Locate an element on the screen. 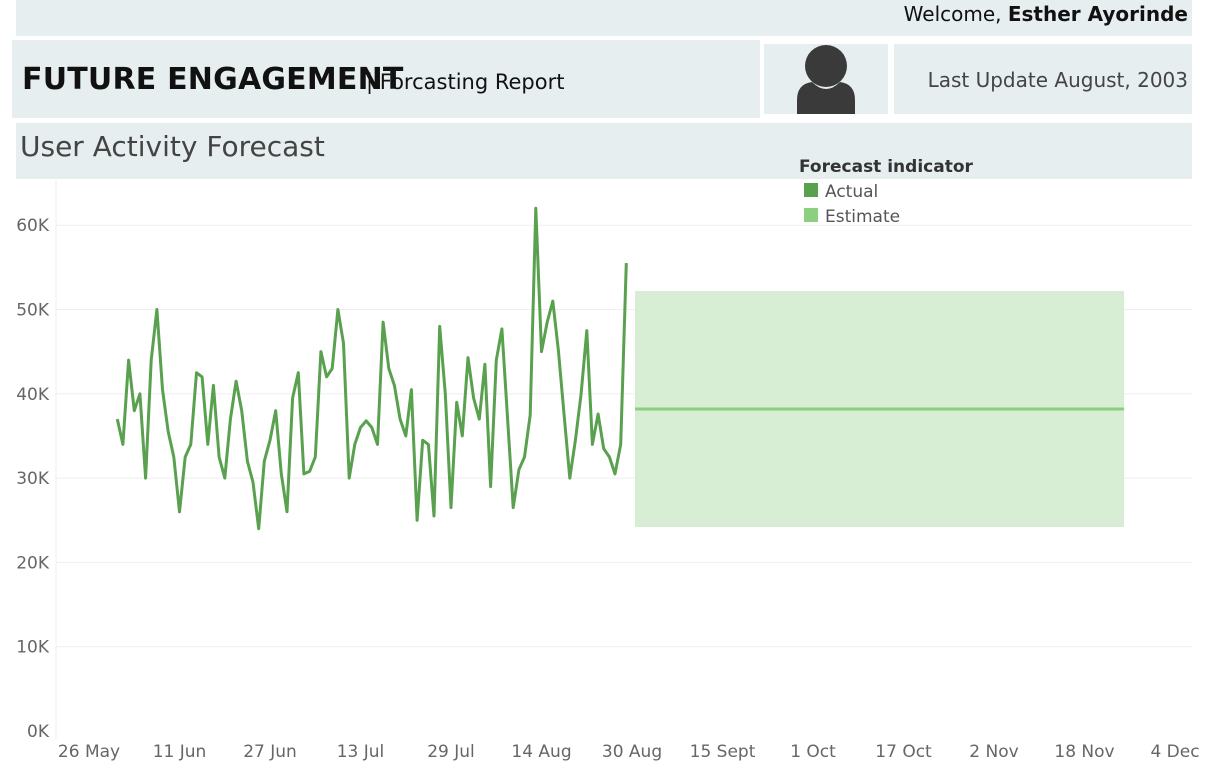 Image resolution: width=1226 pixels, height=778 pixels. x-tick-label: 14 Aug is located at coordinates (541, 752).